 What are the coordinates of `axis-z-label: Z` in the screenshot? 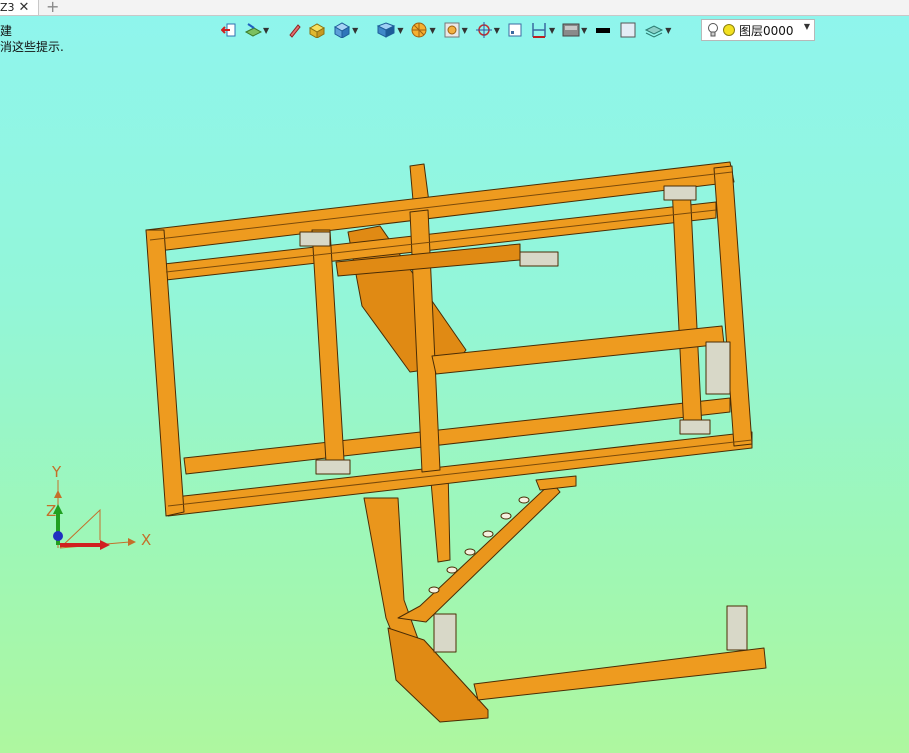 It's located at (51, 511).